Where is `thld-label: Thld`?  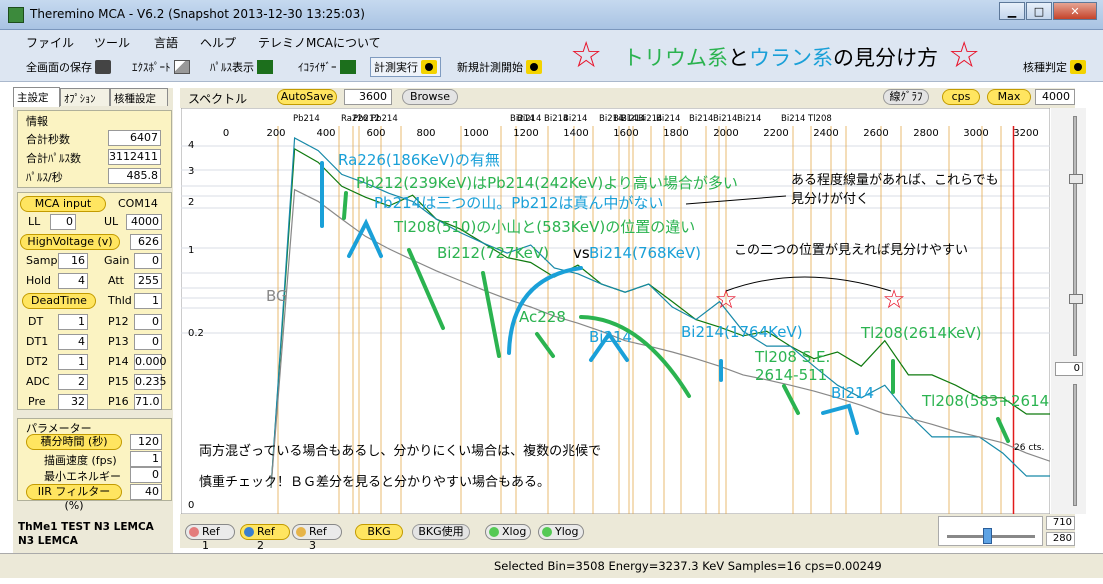 thld-label: Thld is located at coordinates (120, 300).